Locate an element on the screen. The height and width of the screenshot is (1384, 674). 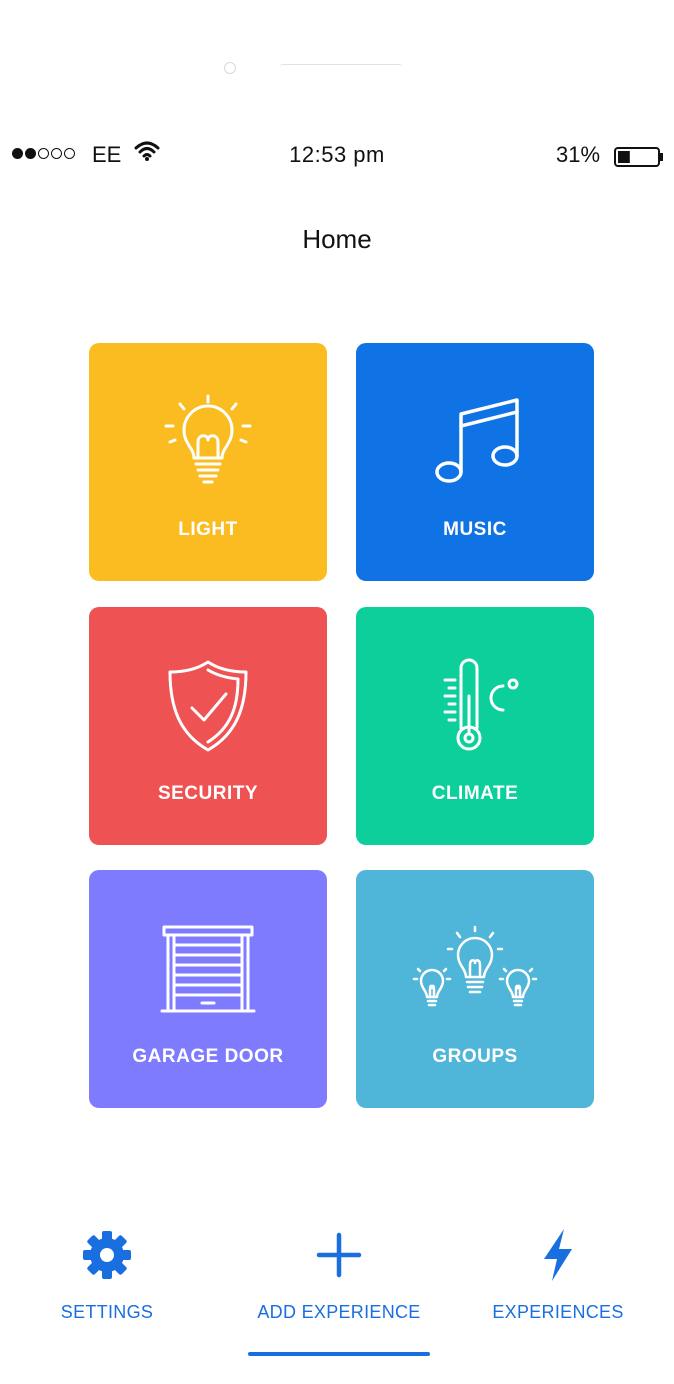
active-tab-indicator is located at coordinates (339, 1354).